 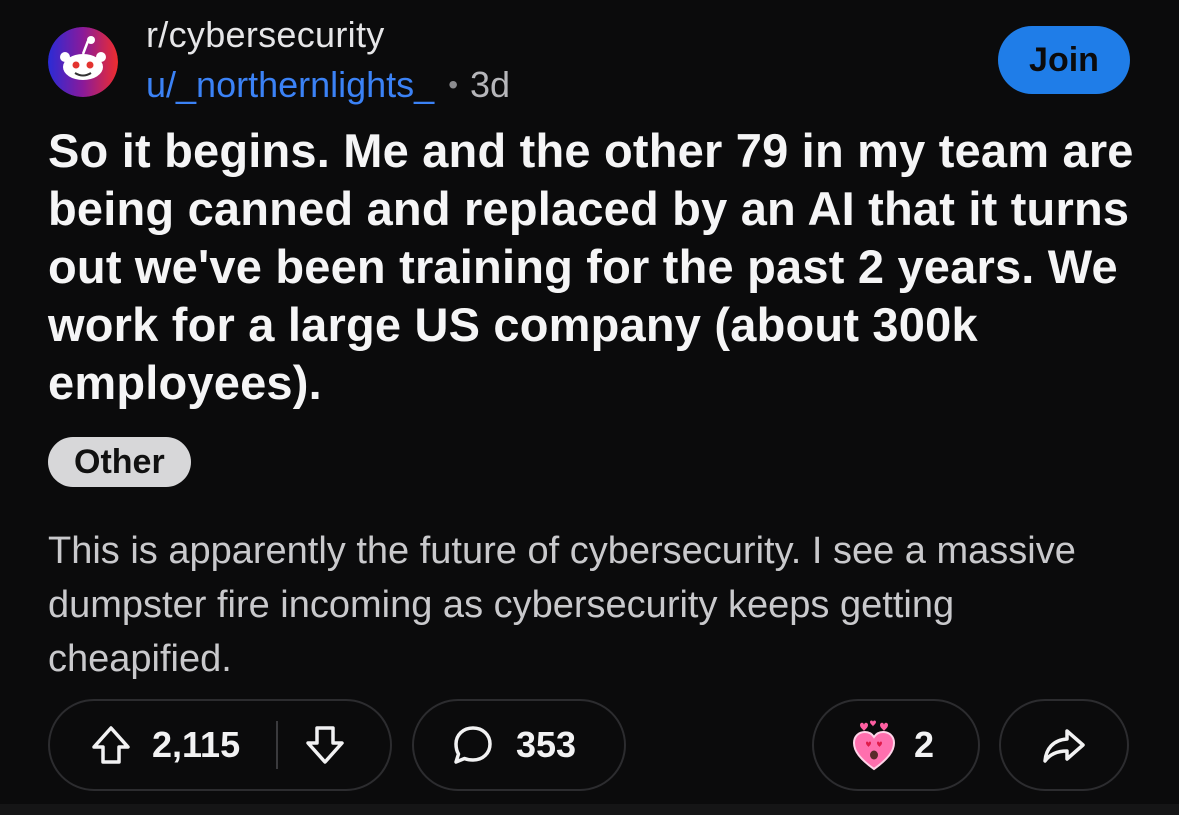 I want to click on comment-count: 353, so click(x=546, y=744).